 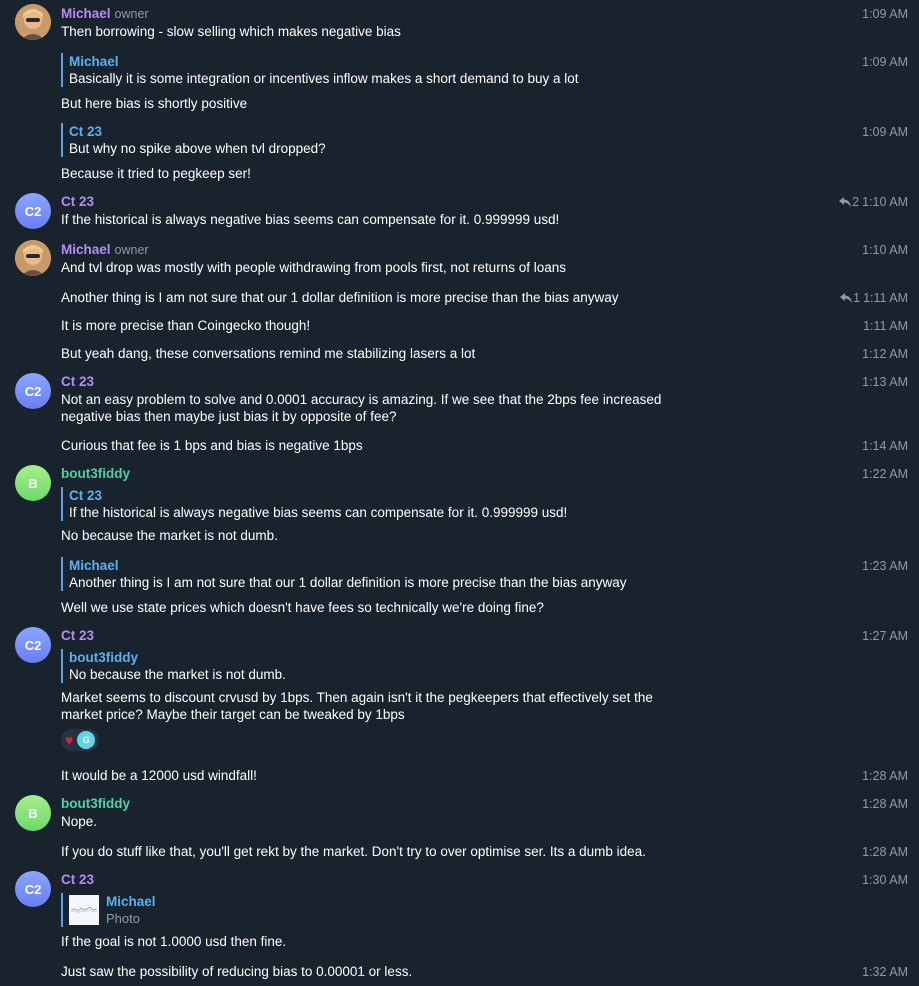 What do you see at coordinates (885, 250) in the screenshot?
I see `message-time: 1:10 AM` at bounding box center [885, 250].